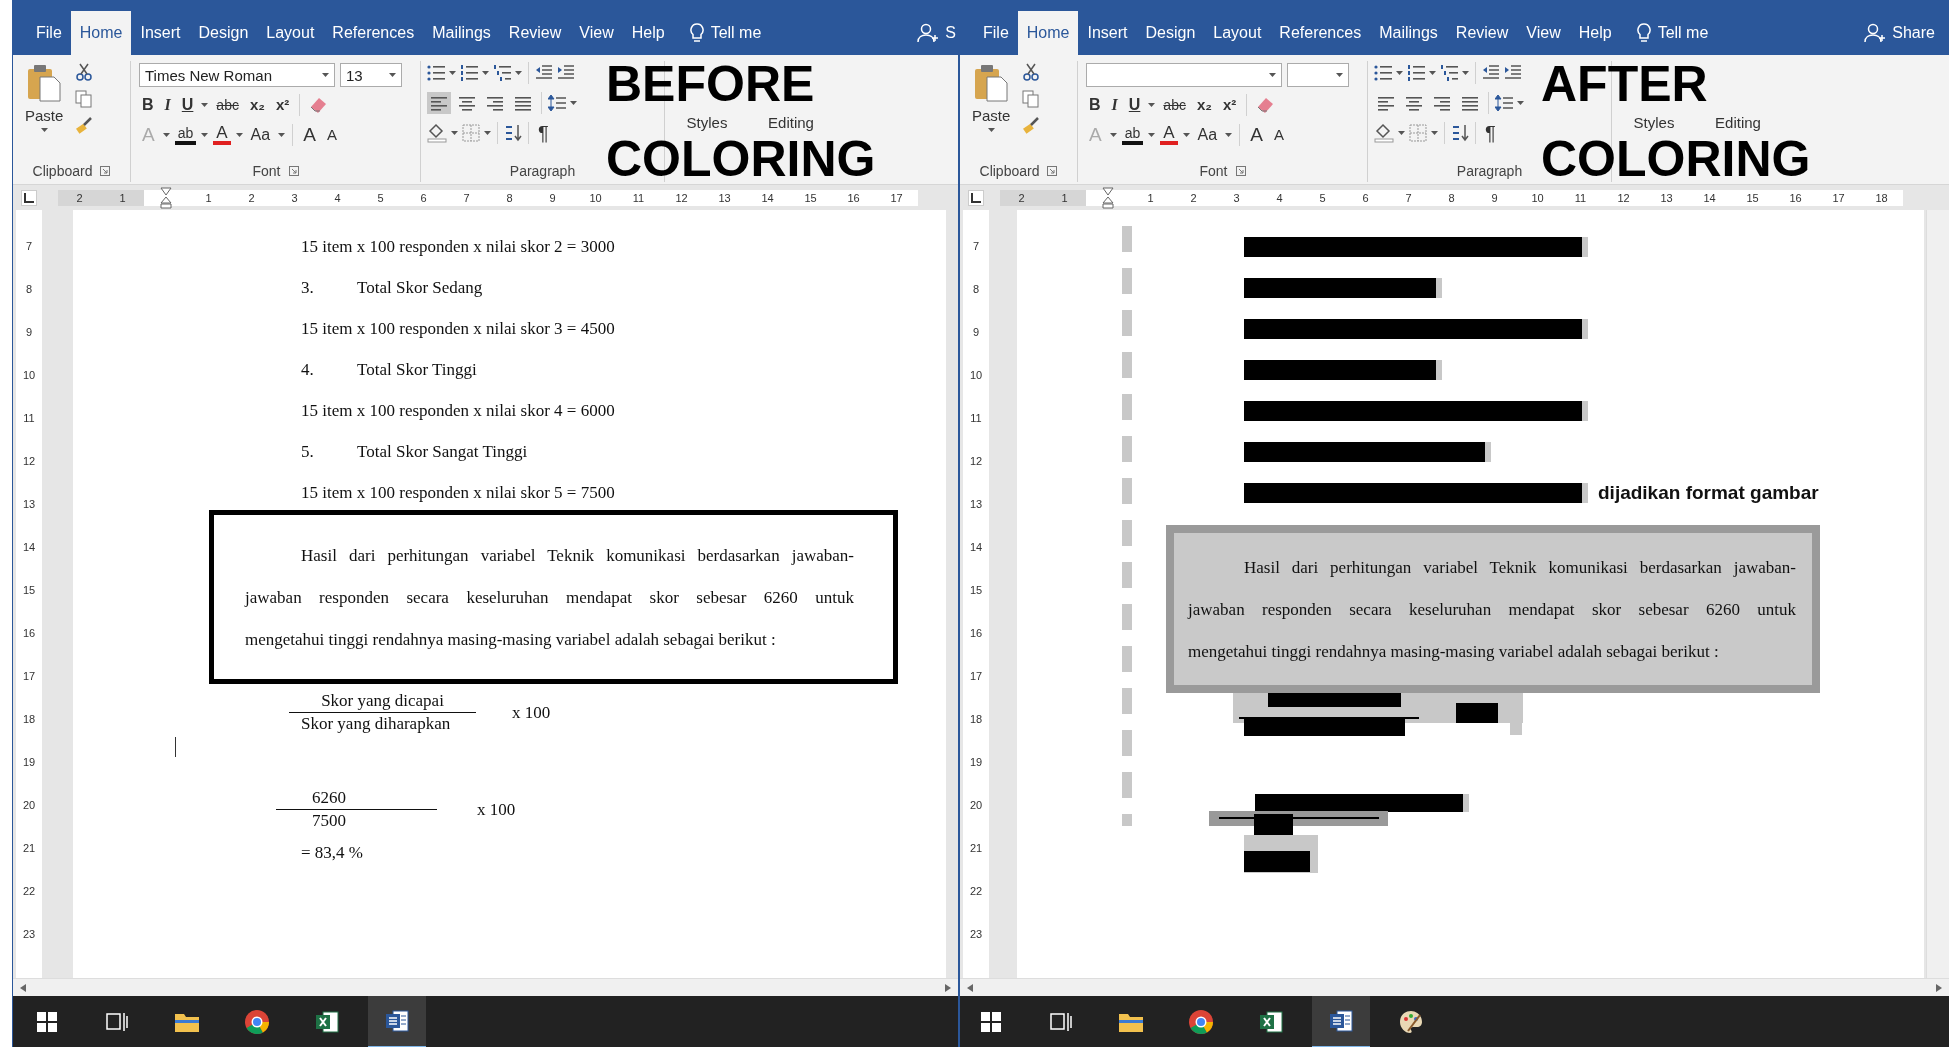  What do you see at coordinates (991, 107) in the screenshot?
I see `paste-button: Paste` at bounding box center [991, 107].